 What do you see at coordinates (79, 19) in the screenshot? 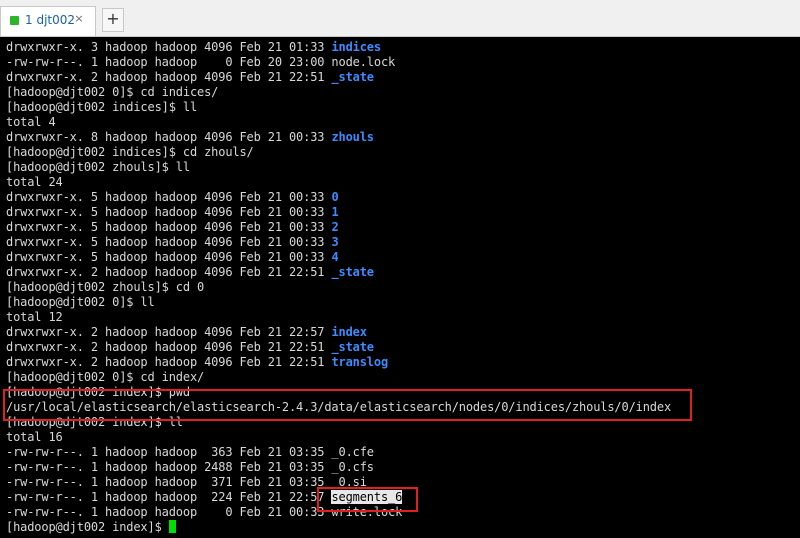
I see `close-icon: ×` at bounding box center [79, 19].